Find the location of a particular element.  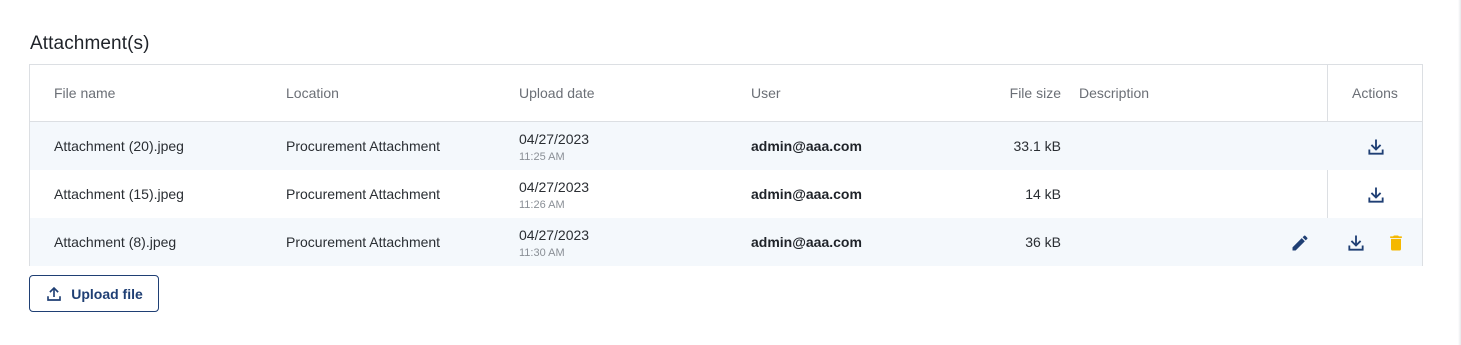

upload-time-cell: 11:26 AM is located at coordinates (542, 205).